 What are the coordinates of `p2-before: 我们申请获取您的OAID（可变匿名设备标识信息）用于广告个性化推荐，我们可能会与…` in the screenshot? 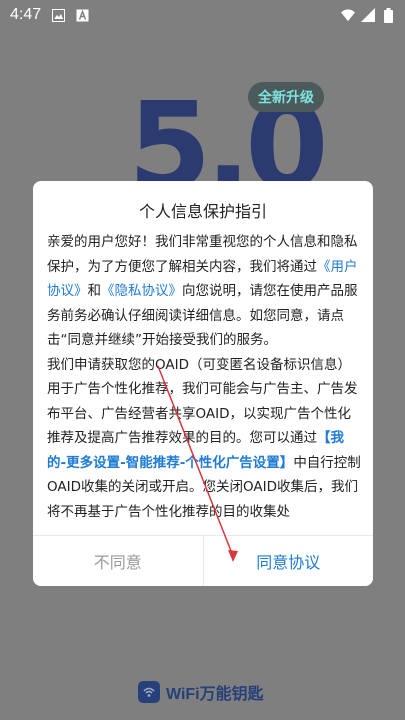 It's located at (202, 401).